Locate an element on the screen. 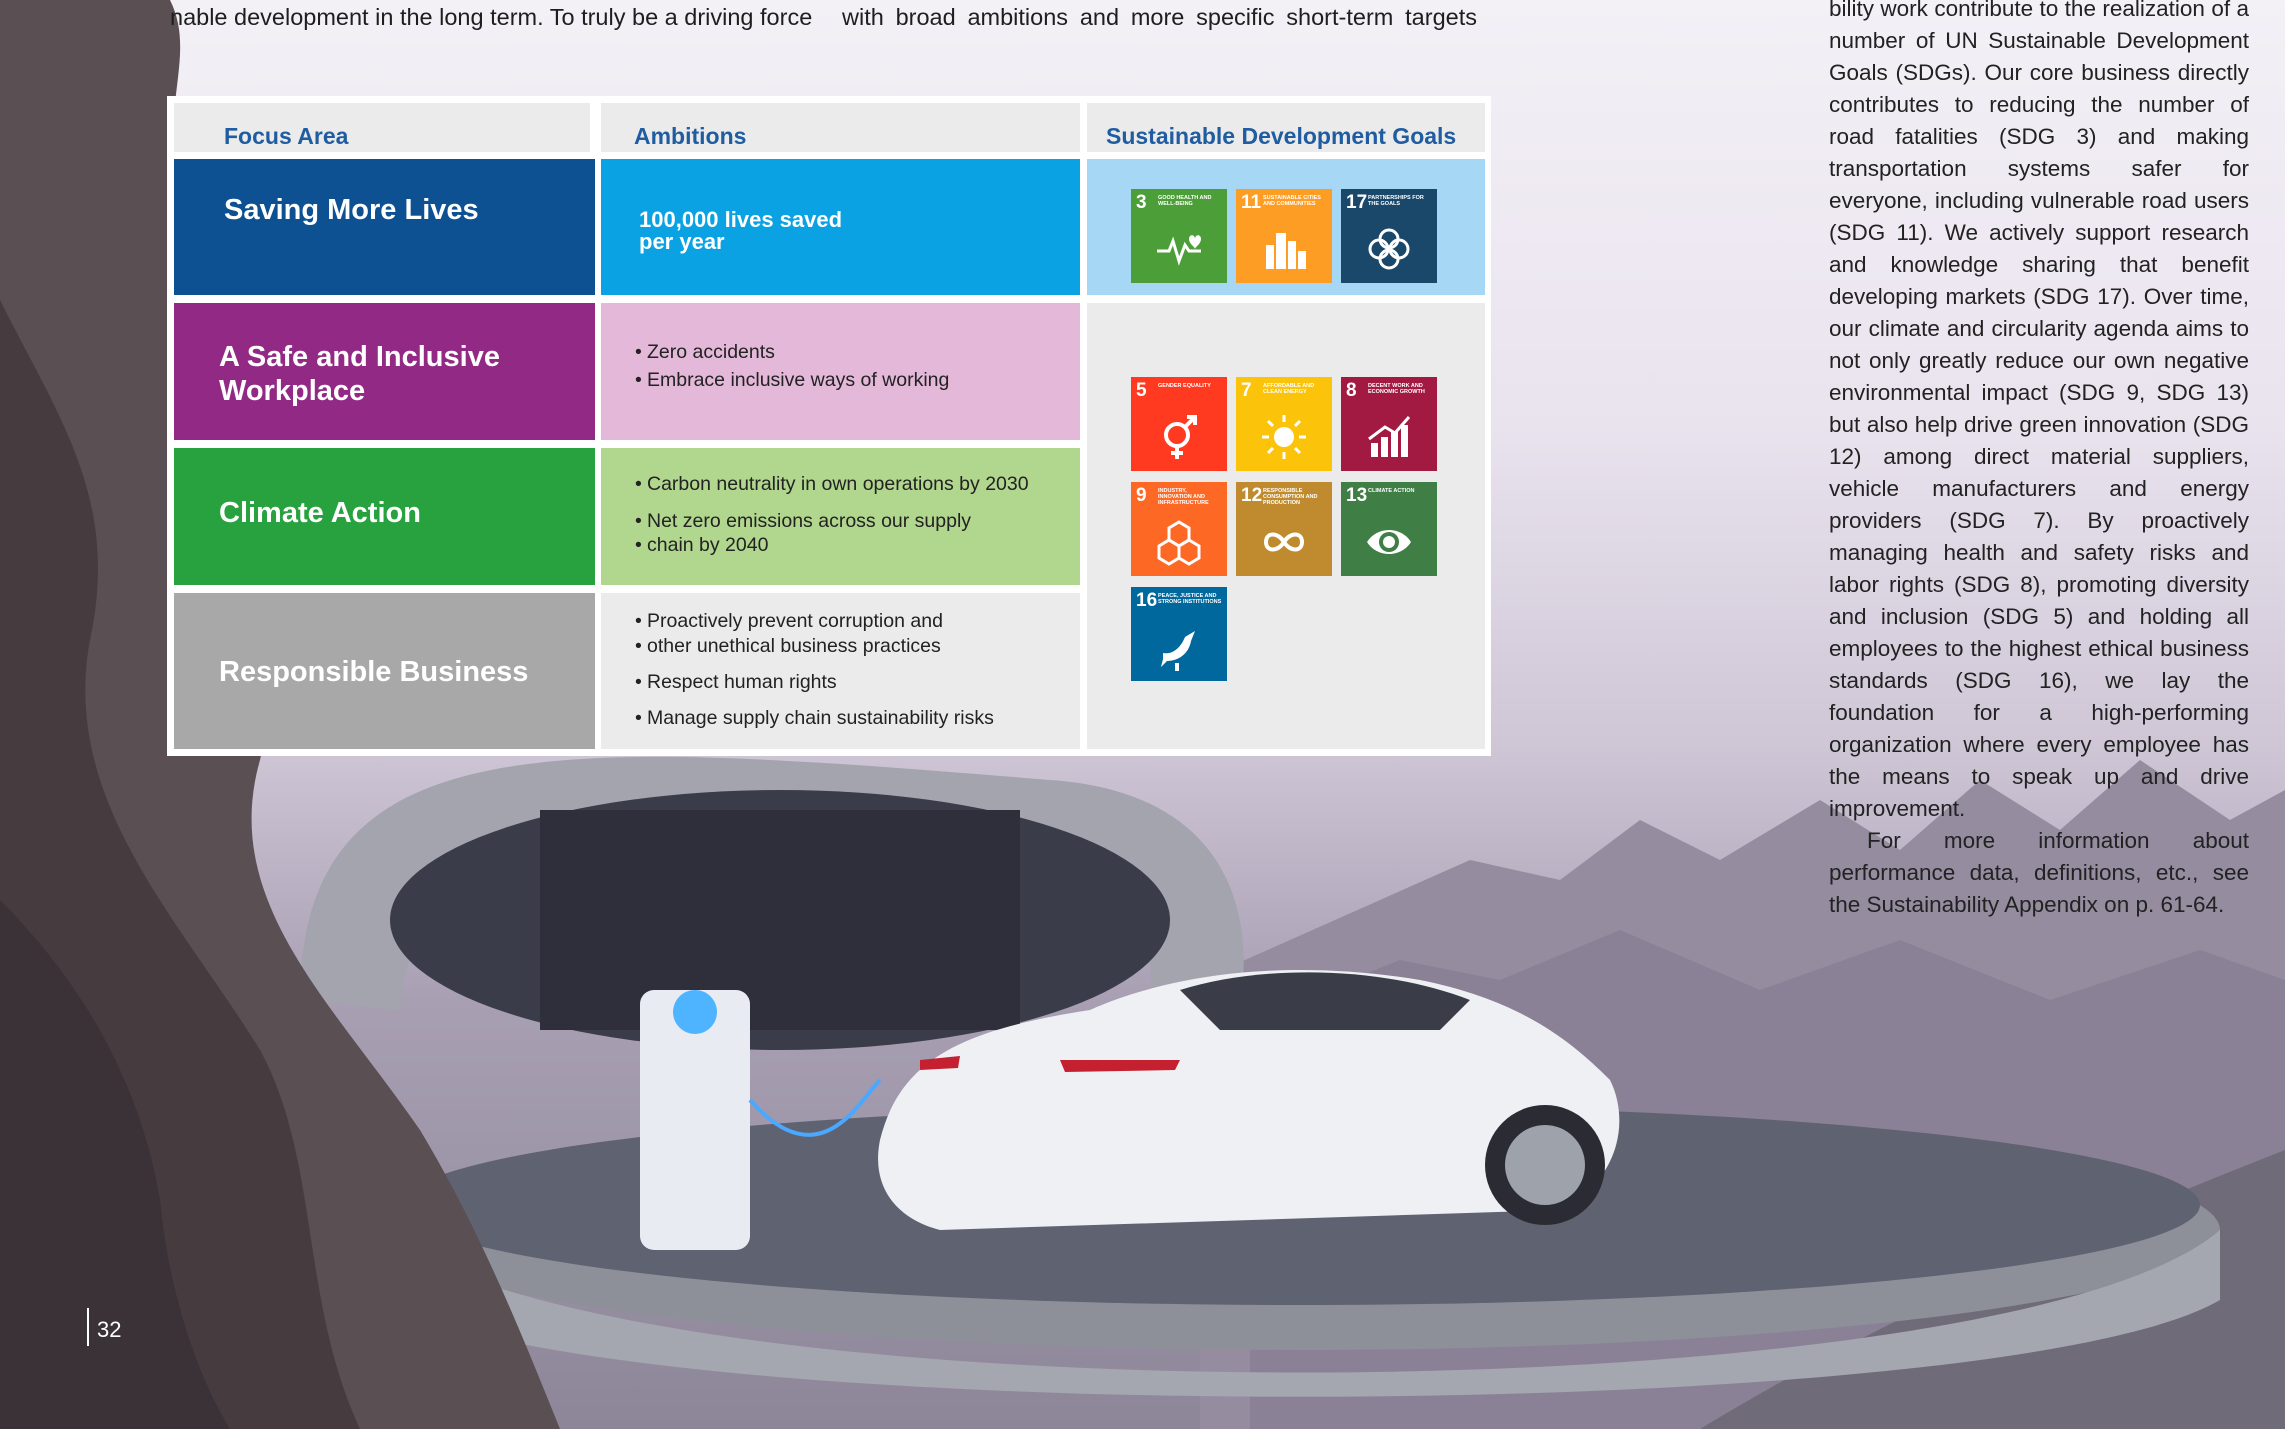  sdg-title: Climate action is located at coordinates (1391, 491).